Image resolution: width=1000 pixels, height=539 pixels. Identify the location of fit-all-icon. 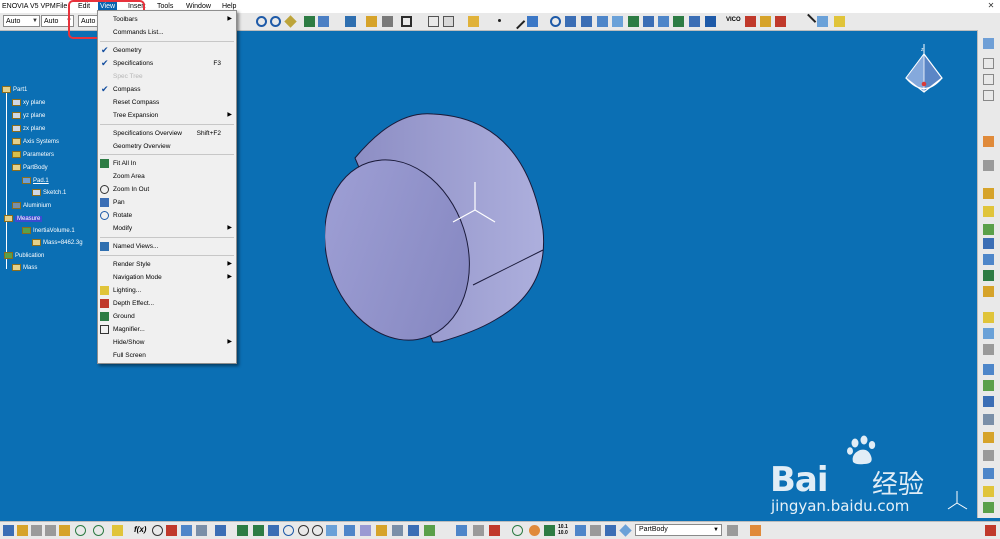
(309, 21).